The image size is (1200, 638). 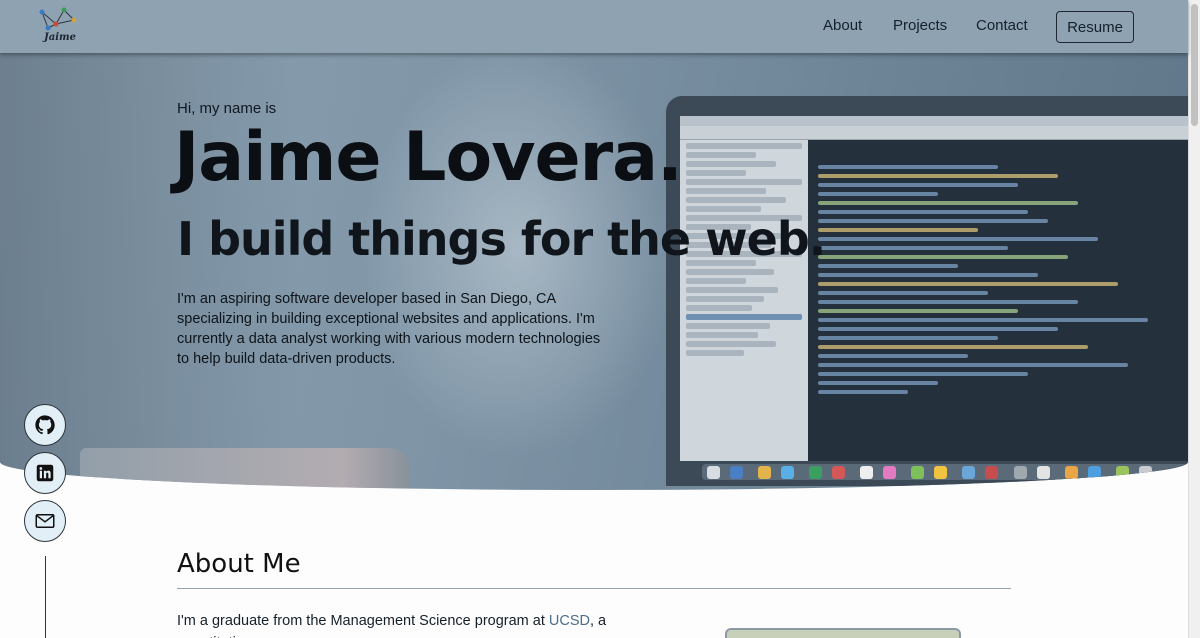 I want to click on site-logo: Jaime, so click(x=58, y=26).